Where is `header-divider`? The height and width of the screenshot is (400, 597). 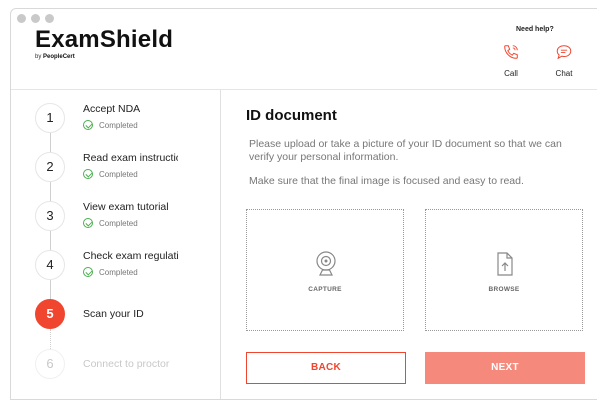 header-divider is located at coordinates (304, 89).